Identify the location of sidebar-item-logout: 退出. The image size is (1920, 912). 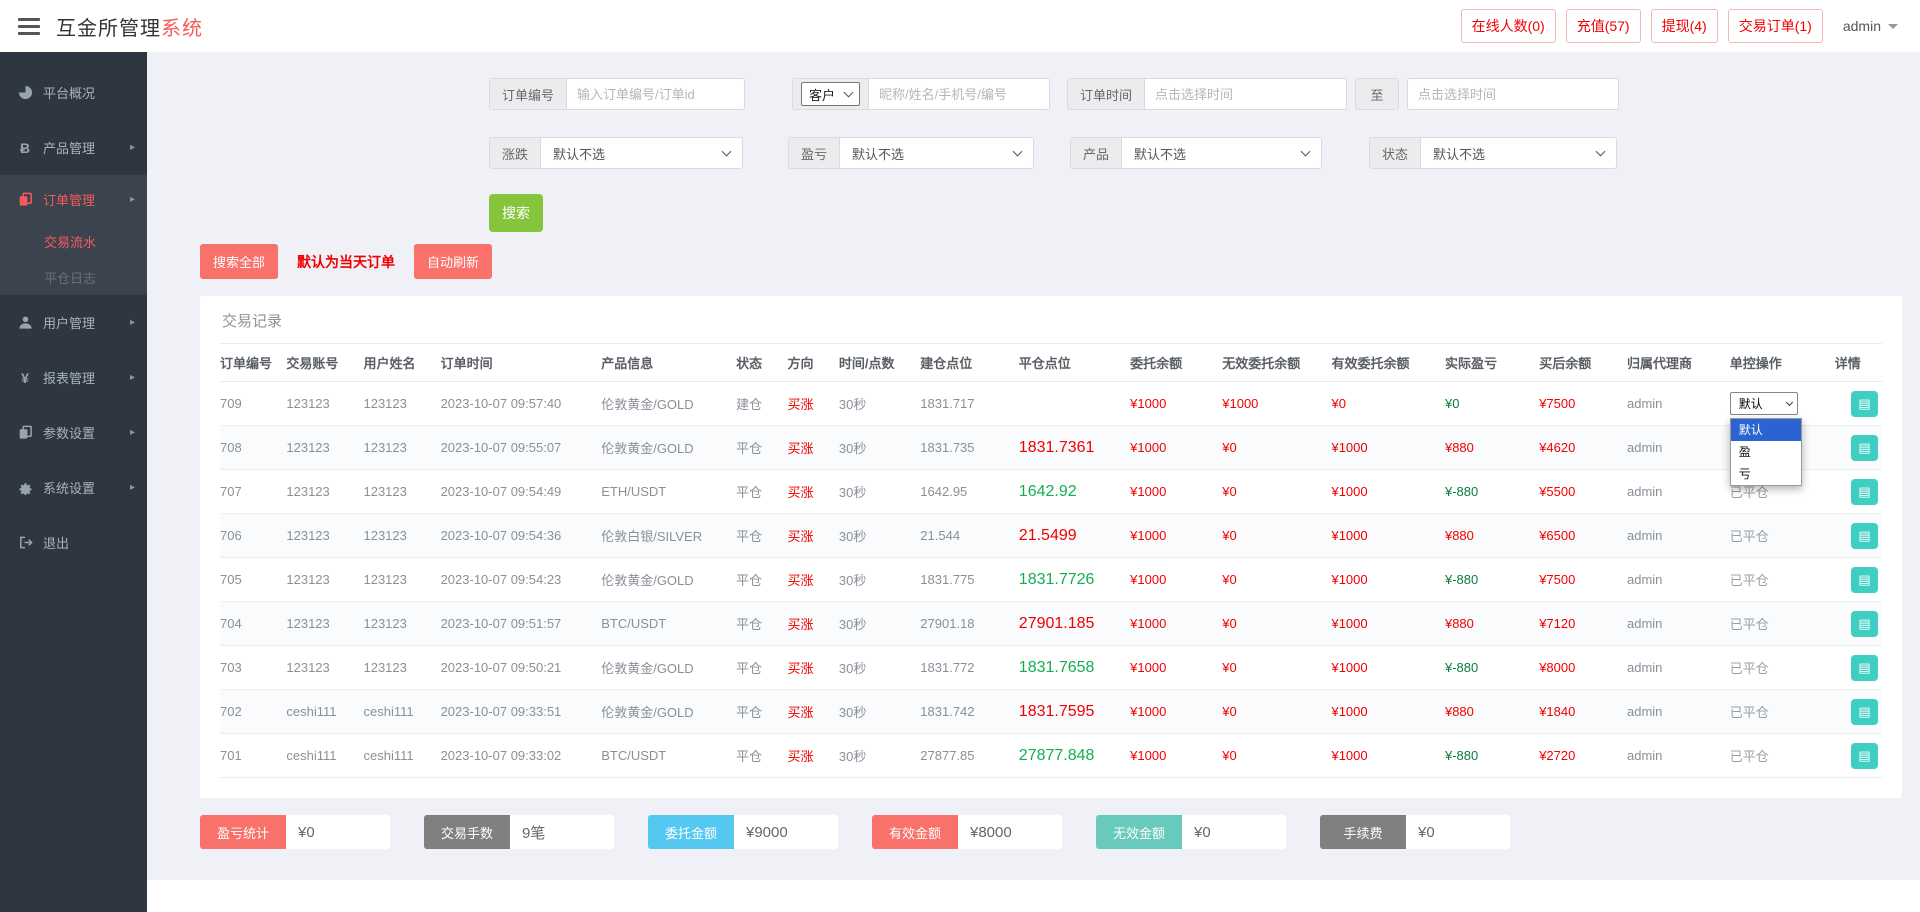
(73, 542).